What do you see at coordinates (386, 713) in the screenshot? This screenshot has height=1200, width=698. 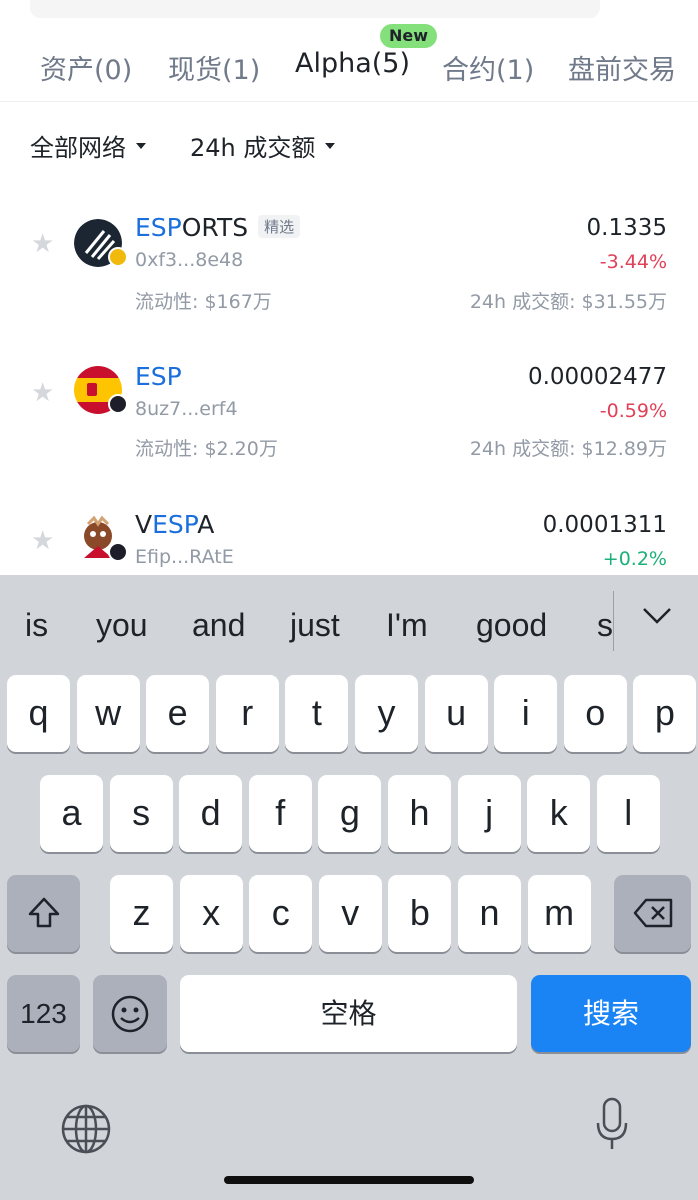 I see `key-y: y` at bounding box center [386, 713].